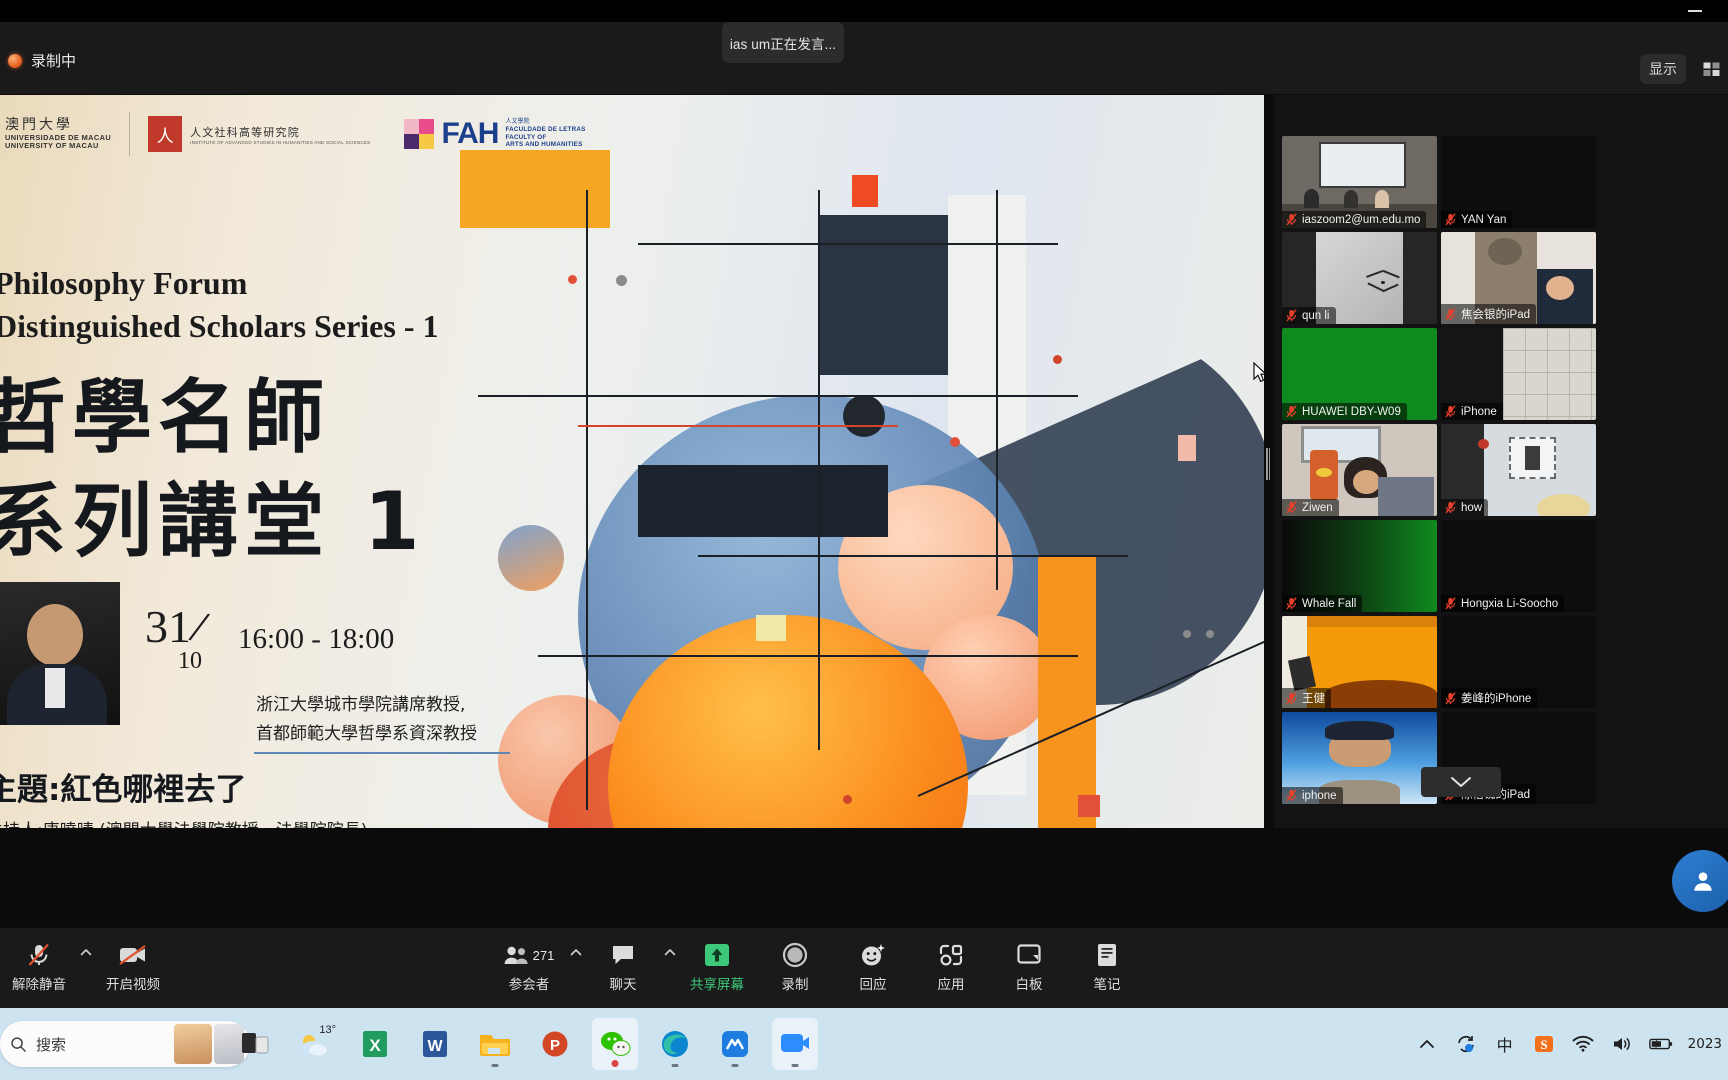 The image size is (1728, 1080). Describe the element at coordinates (1518, 374) in the screenshot. I see `participant-tile: iPhone` at that location.